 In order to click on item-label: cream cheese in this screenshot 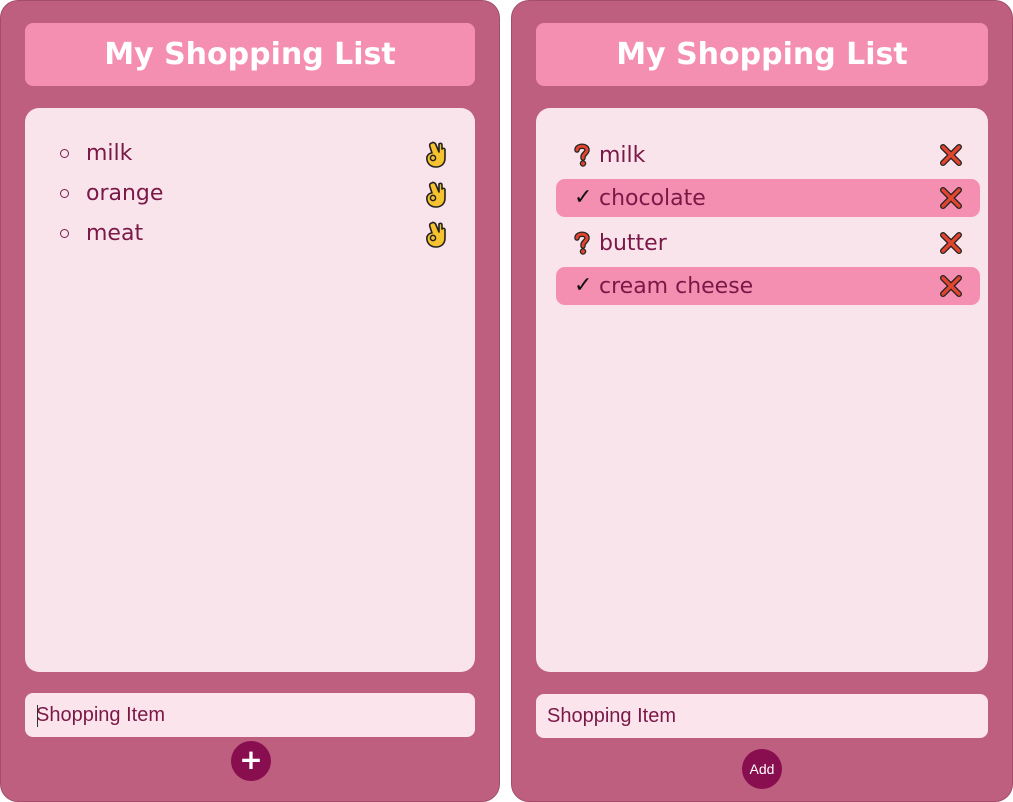, I will do `click(676, 286)`.